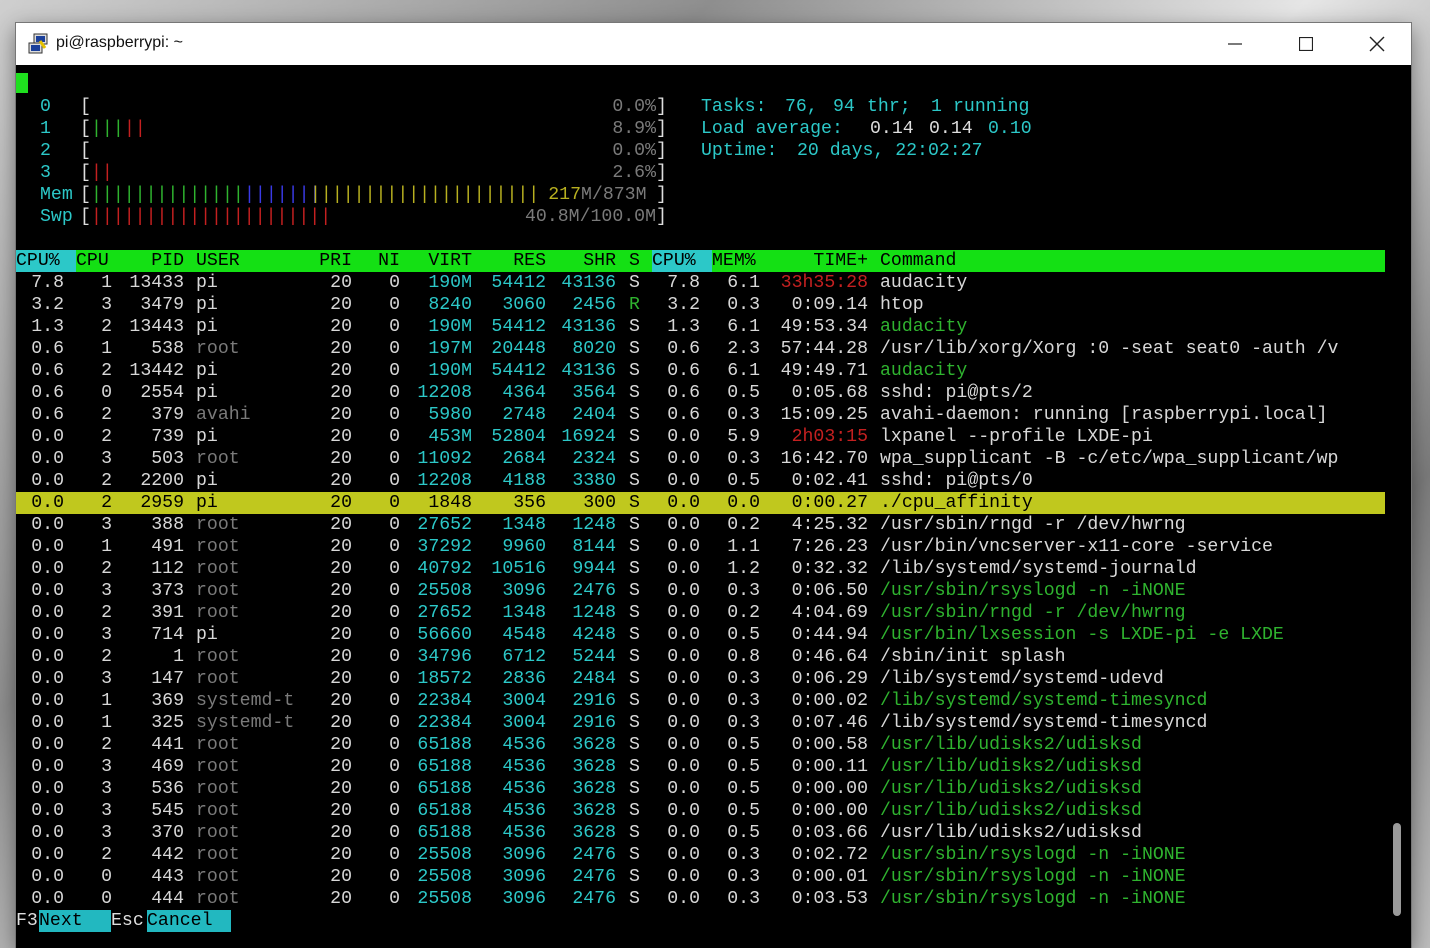 Image resolution: width=1430 pixels, height=948 pixels. Describe the element at coordinates (524, 811) in the screenshot. I see `cell-res: 4536` at that location.